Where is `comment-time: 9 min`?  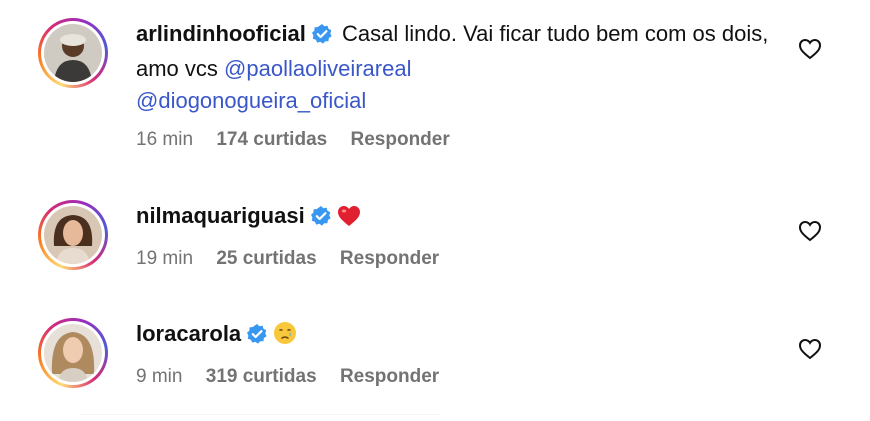 comment-time: 9 min is located at coordinates (159, 376).